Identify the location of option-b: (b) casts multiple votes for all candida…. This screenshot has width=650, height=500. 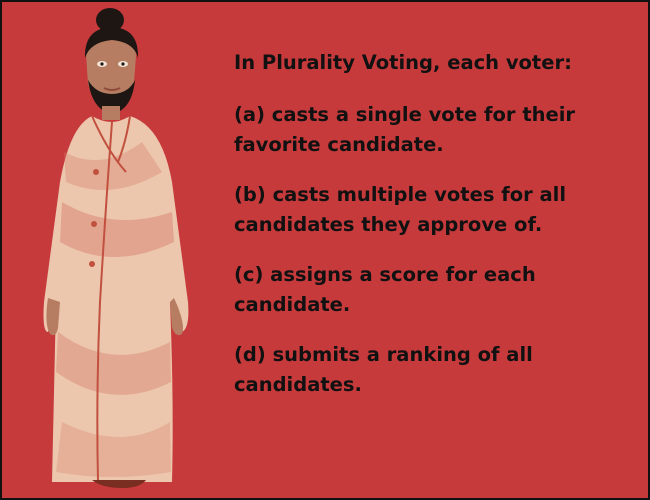
(400, 209).